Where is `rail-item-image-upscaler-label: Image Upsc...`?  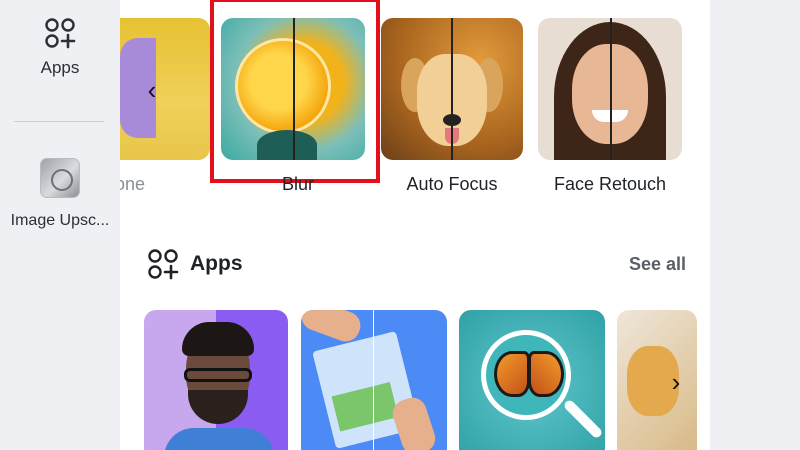
rail-item-image-upscaler-label: Image Upsc... is located at coordinates (60, 220).